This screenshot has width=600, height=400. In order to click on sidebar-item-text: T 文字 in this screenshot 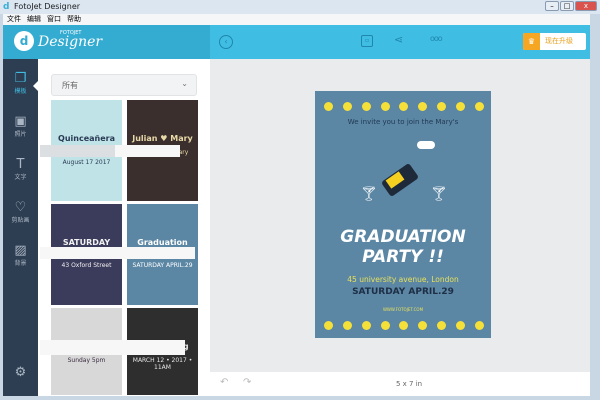, I will do `click(20, 169)`.